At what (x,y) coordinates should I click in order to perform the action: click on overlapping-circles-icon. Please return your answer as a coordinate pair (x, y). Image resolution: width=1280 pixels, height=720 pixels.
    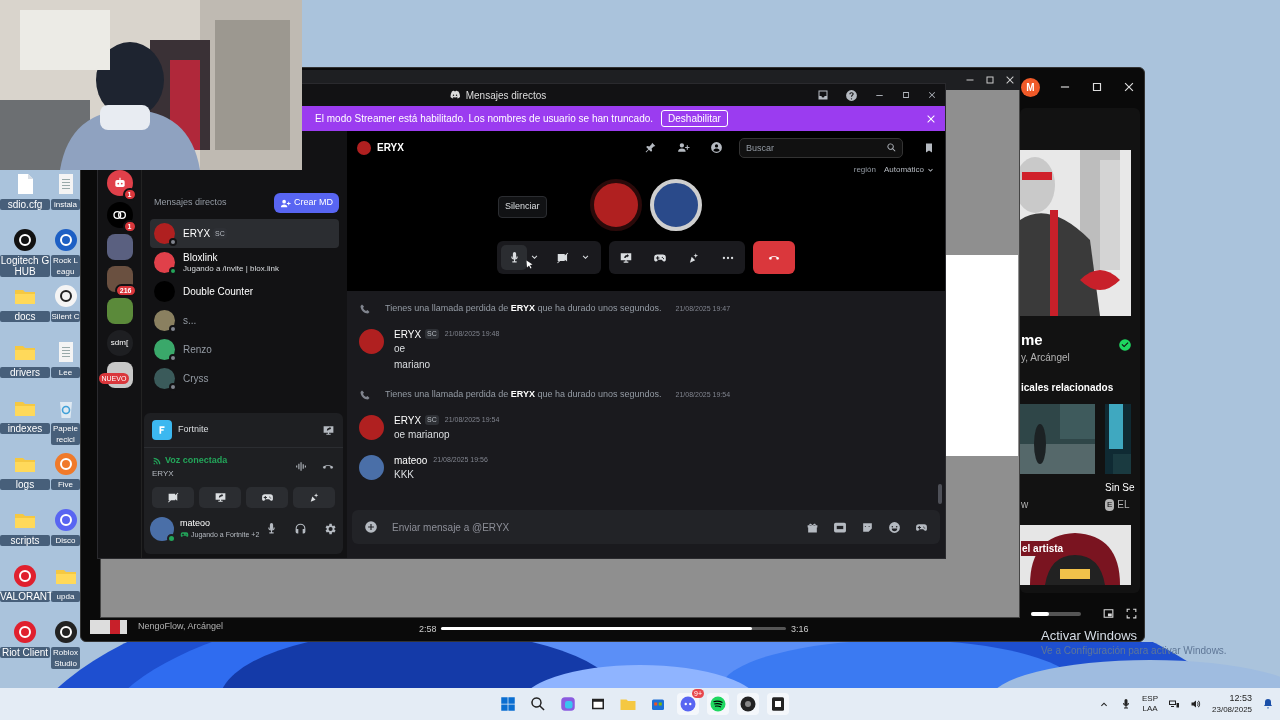
    Looking at the image, I should click on (119, 215).